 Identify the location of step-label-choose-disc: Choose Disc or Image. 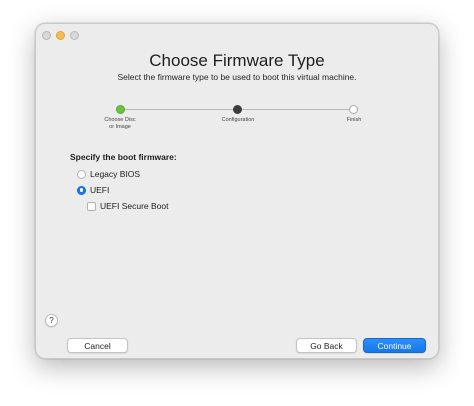
(120, 123).